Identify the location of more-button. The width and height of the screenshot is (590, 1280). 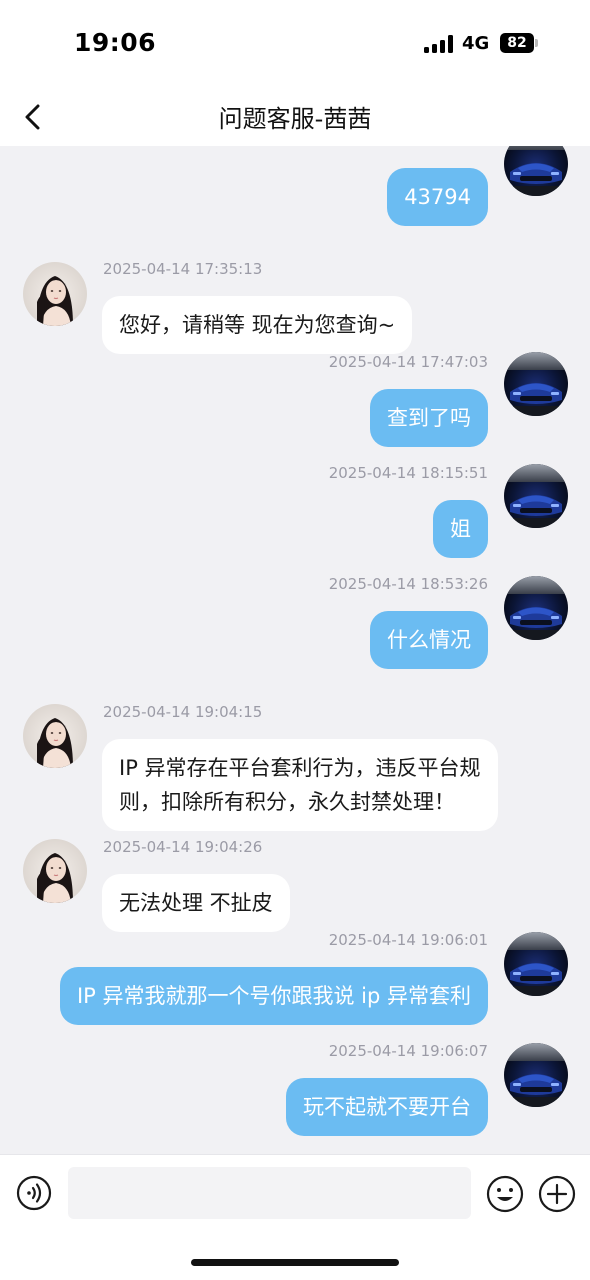
(557, 1194).